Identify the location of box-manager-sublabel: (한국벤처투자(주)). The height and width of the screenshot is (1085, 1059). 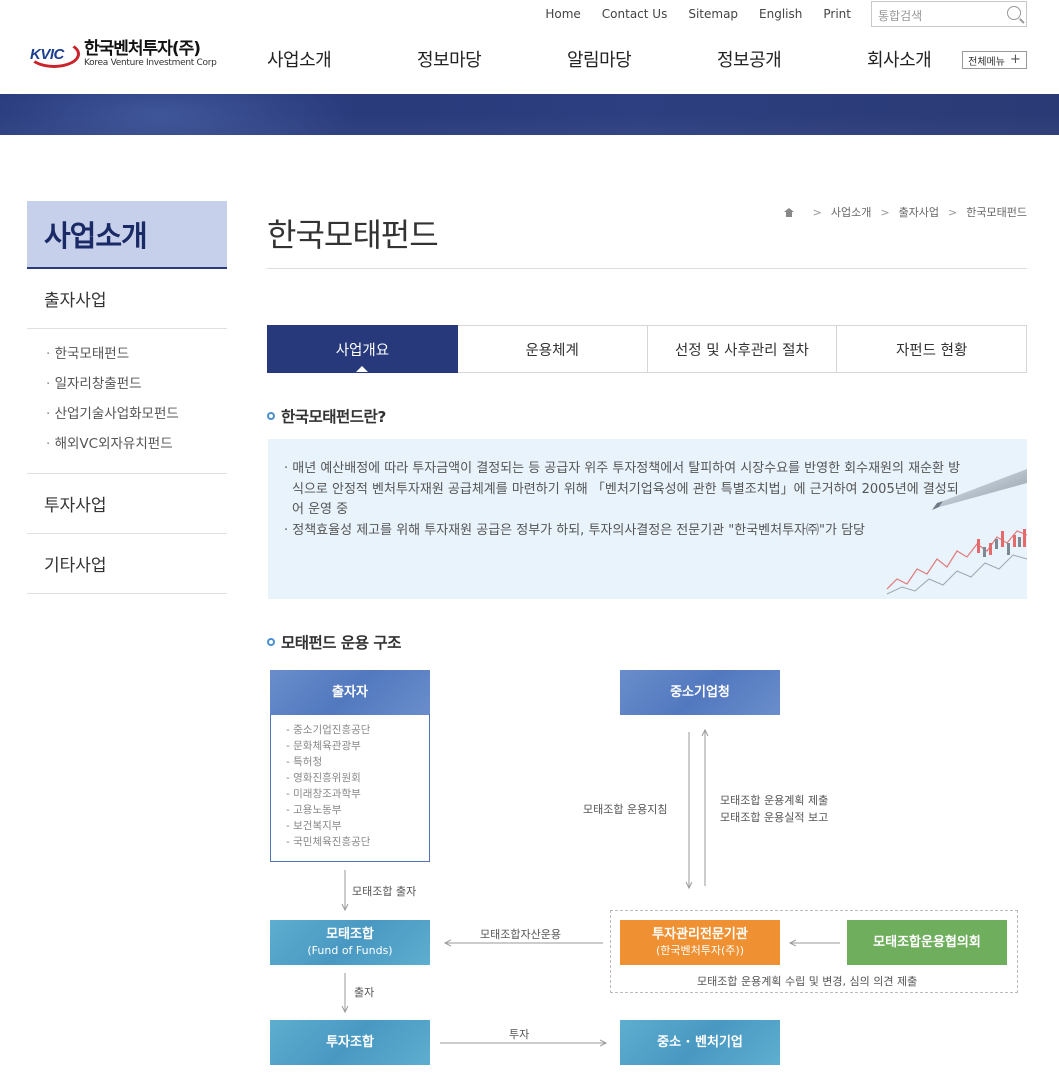
(699, 950).